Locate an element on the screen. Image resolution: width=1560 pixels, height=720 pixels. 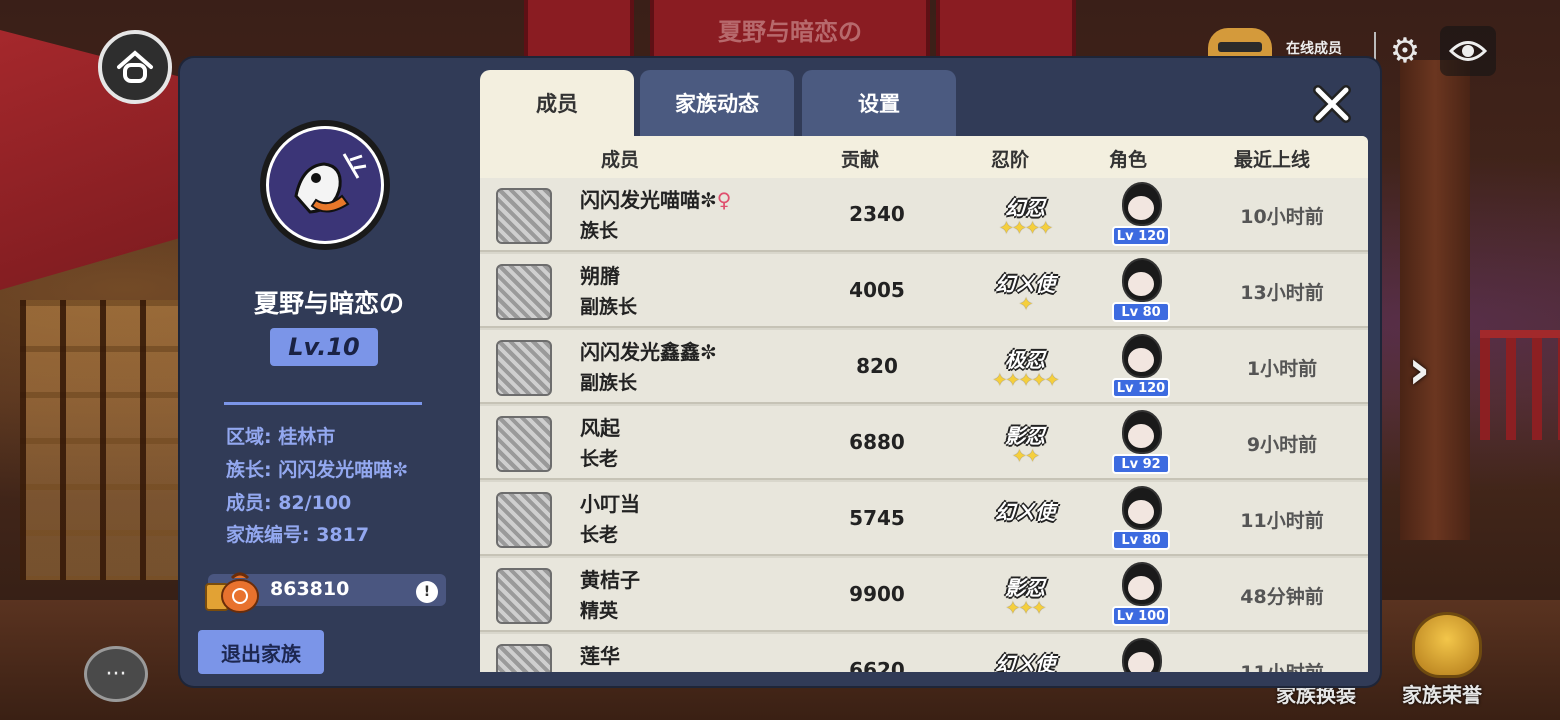
rank-stars-icon: ✦✦✦ is located at coordinates (1025, 608).